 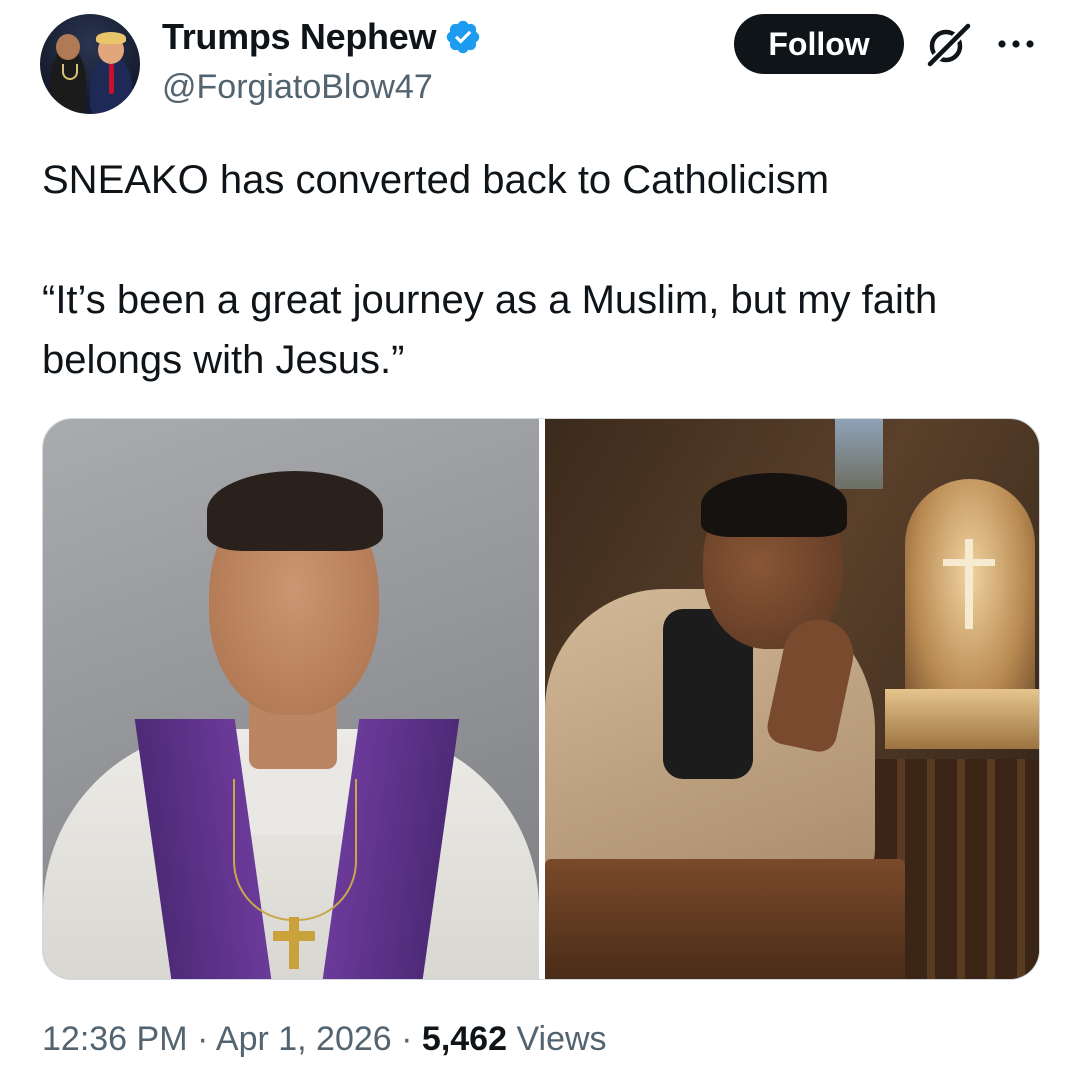 What do you see at coordinates (295, 850) in the screenshot?
I see `photo-necklace-chain` at bounding box center [295, 850].